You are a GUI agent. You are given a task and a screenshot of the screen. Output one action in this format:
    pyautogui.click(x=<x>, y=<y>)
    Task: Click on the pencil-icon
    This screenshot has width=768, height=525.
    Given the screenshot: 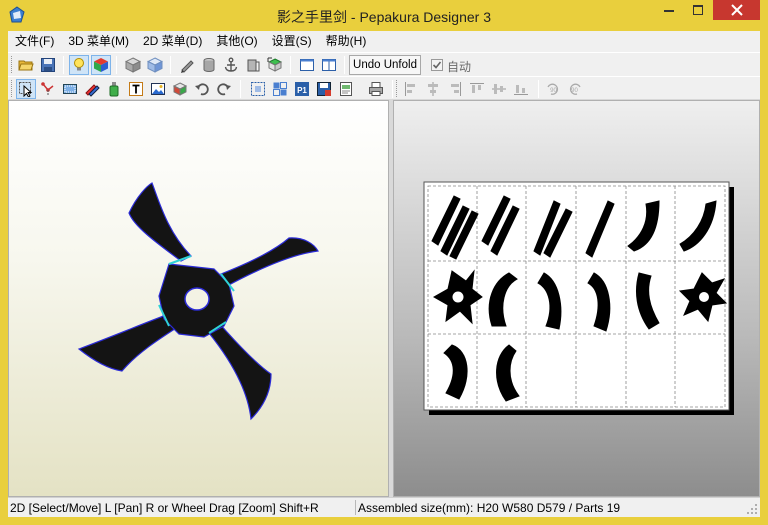 What is the action you would take?
    pyautogui.click(x=187, y=66)
    